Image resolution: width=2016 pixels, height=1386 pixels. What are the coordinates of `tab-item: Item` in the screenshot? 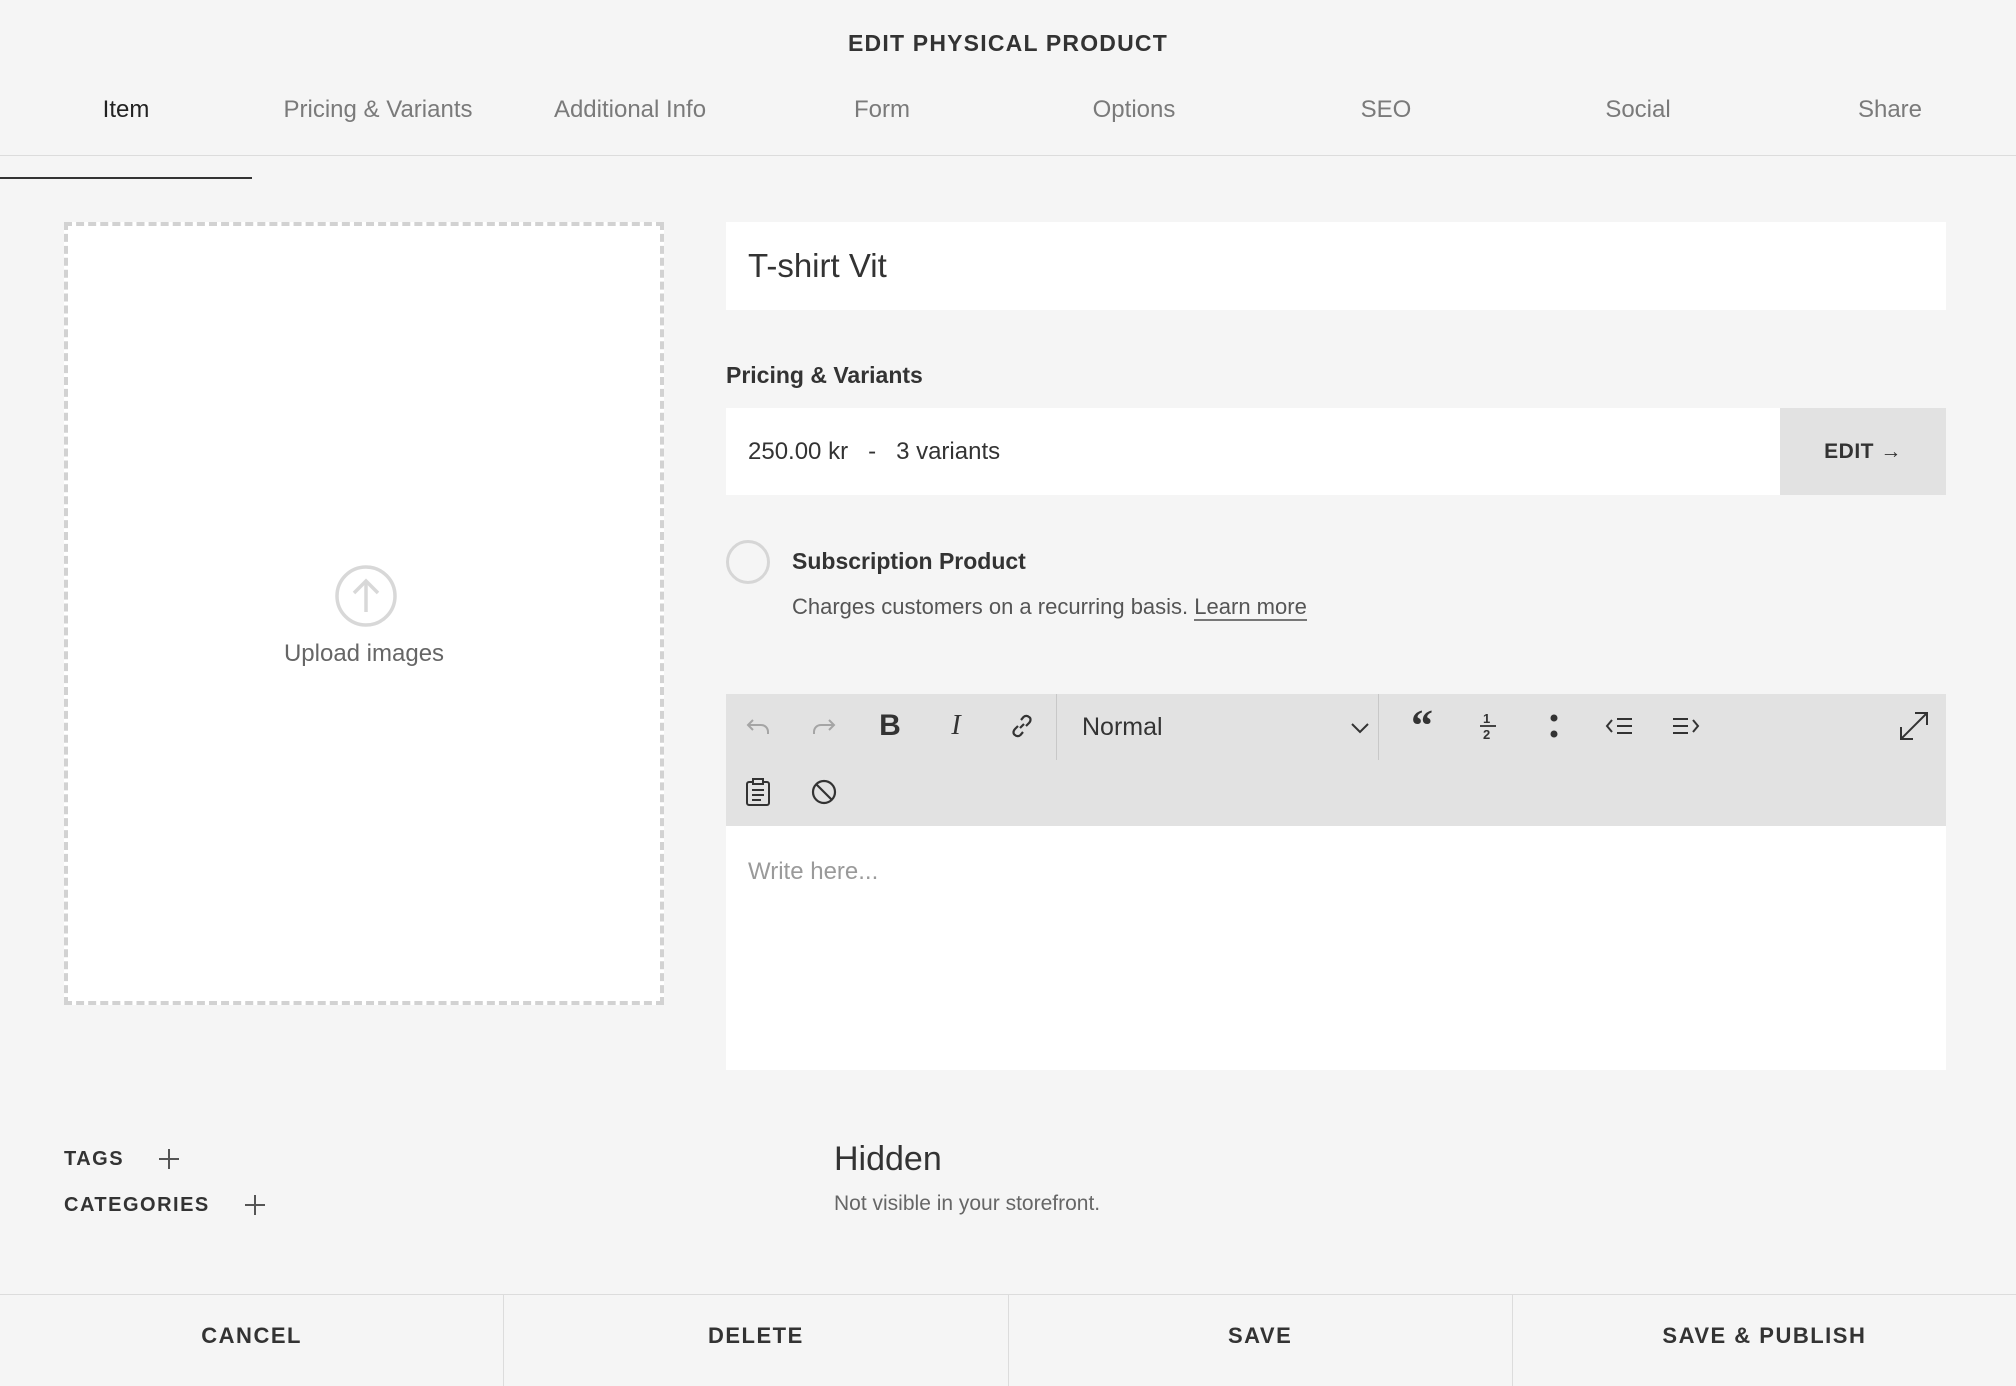 It's located at (126, 133).